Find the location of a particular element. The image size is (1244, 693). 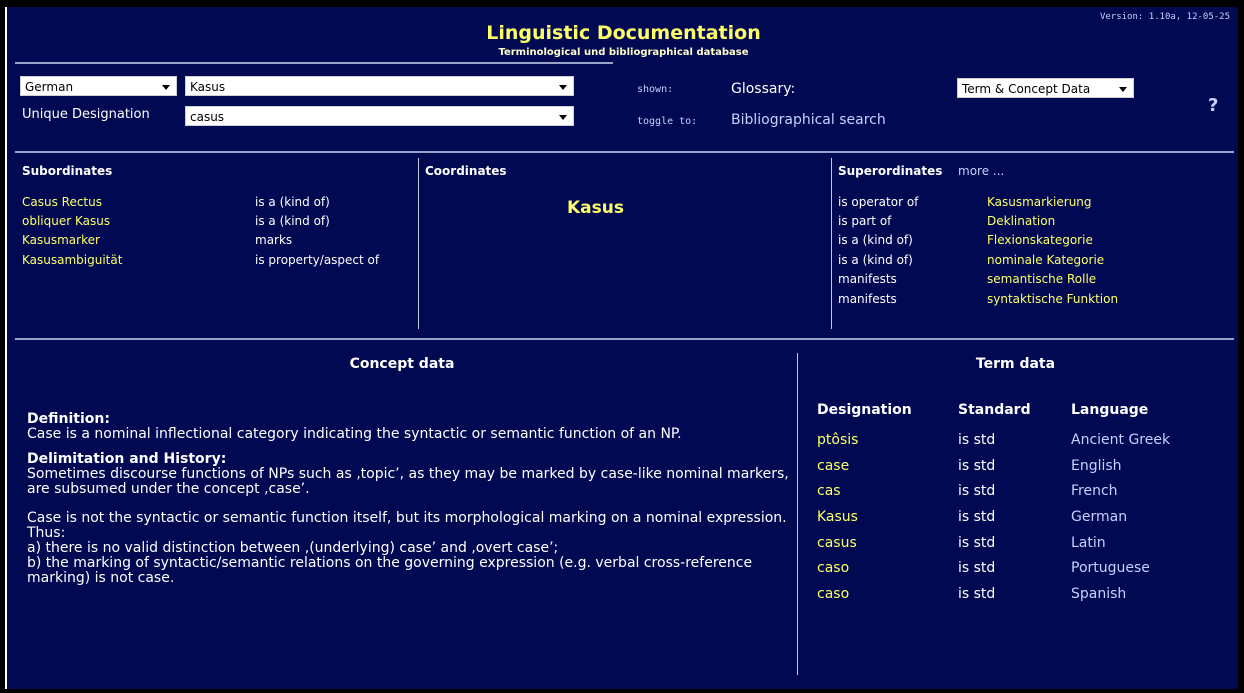

subordinate-relation: is property/aspect of is located at coordinates (317, 260).